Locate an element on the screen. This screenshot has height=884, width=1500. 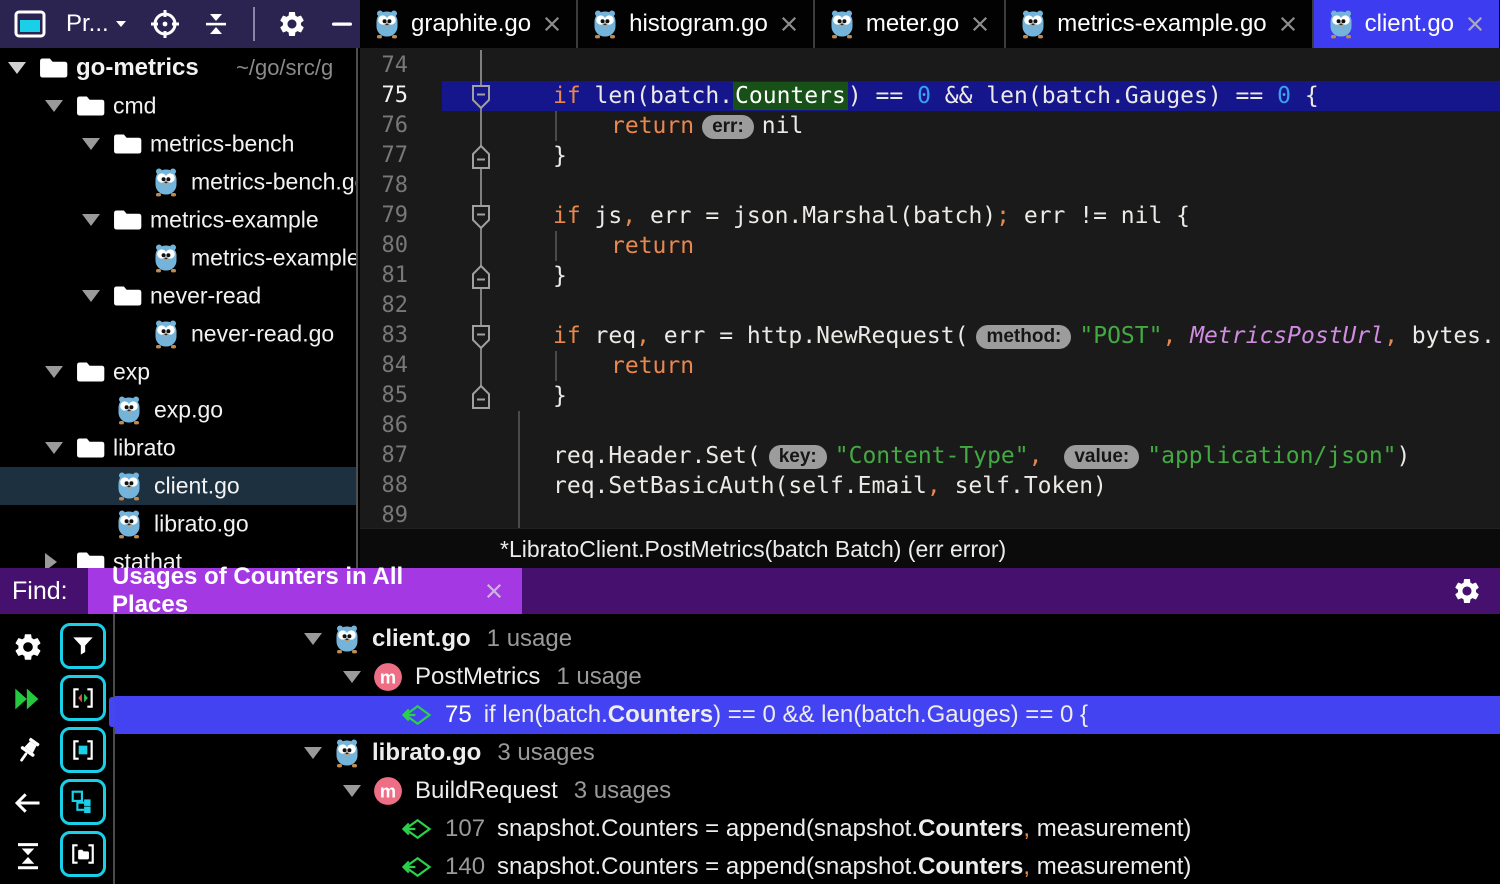
result-row: m PostMetrics 1 usage is located at coordinates (807, 677).